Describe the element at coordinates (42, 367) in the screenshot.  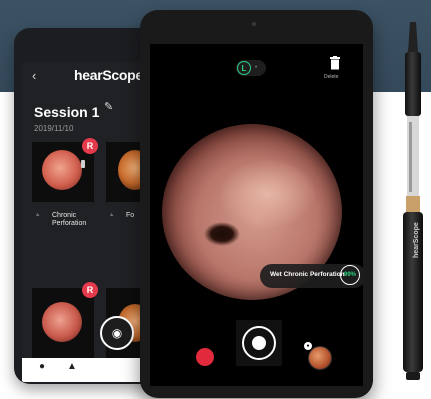
I see `info-icon: ●` at that location.